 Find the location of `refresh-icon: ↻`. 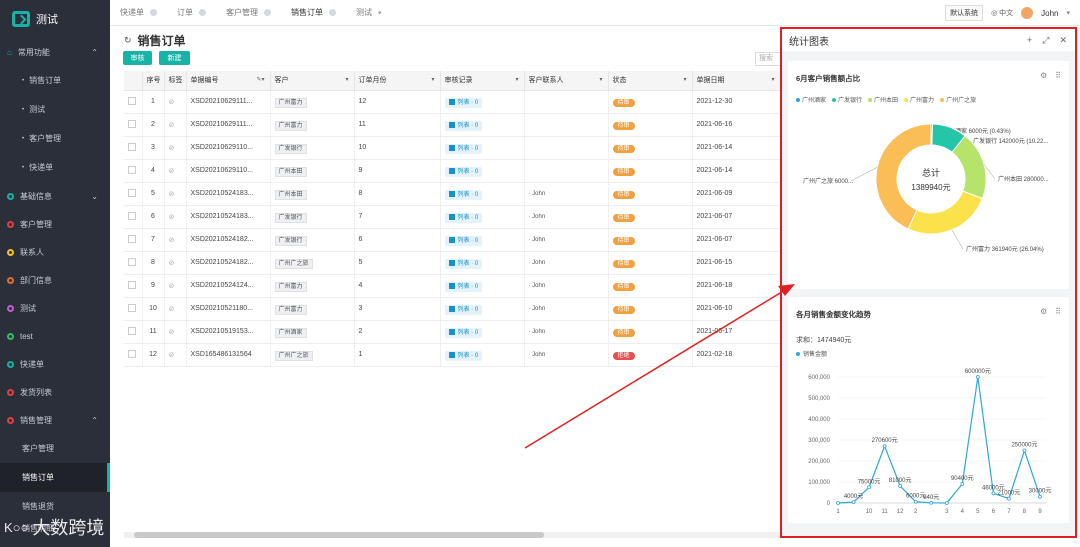

refresh-icon: ↻ is located at coordinates (128, 40).